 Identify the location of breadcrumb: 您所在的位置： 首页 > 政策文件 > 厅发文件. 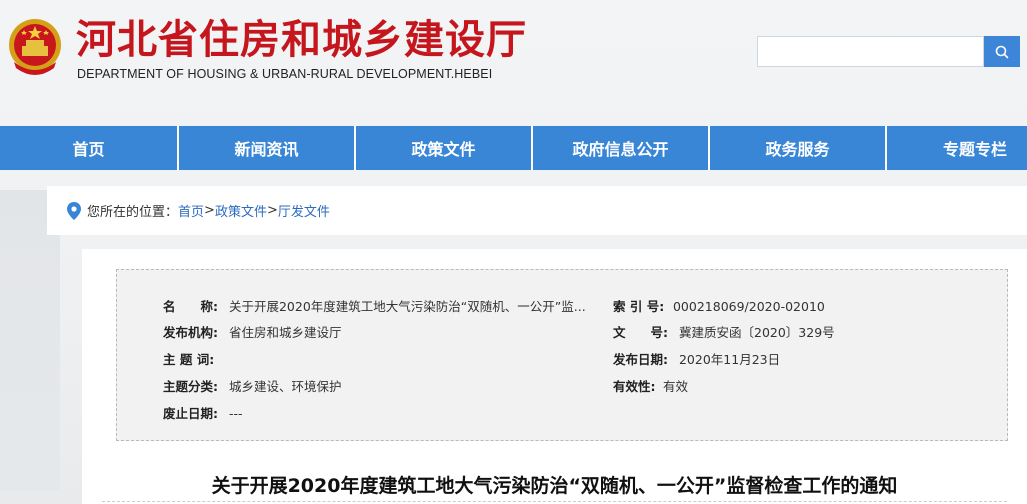
(537, 210).